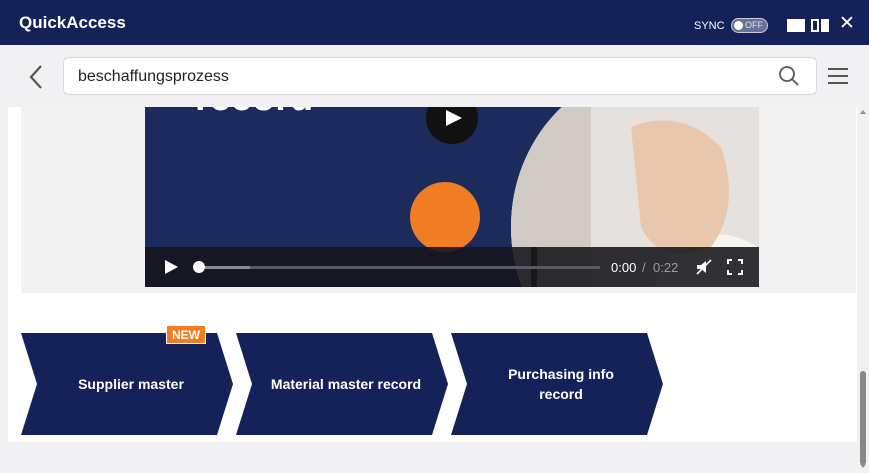 The width and height of the screenshot is (869, 473). I want to click on new-badge: NEW, so click(186, 334).